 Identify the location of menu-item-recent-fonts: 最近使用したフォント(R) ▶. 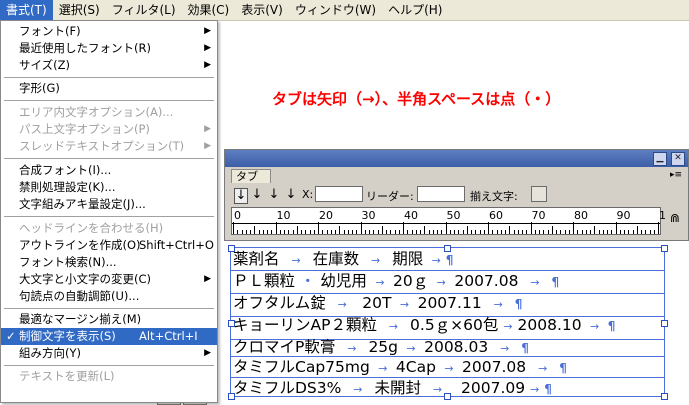
(109, 48).